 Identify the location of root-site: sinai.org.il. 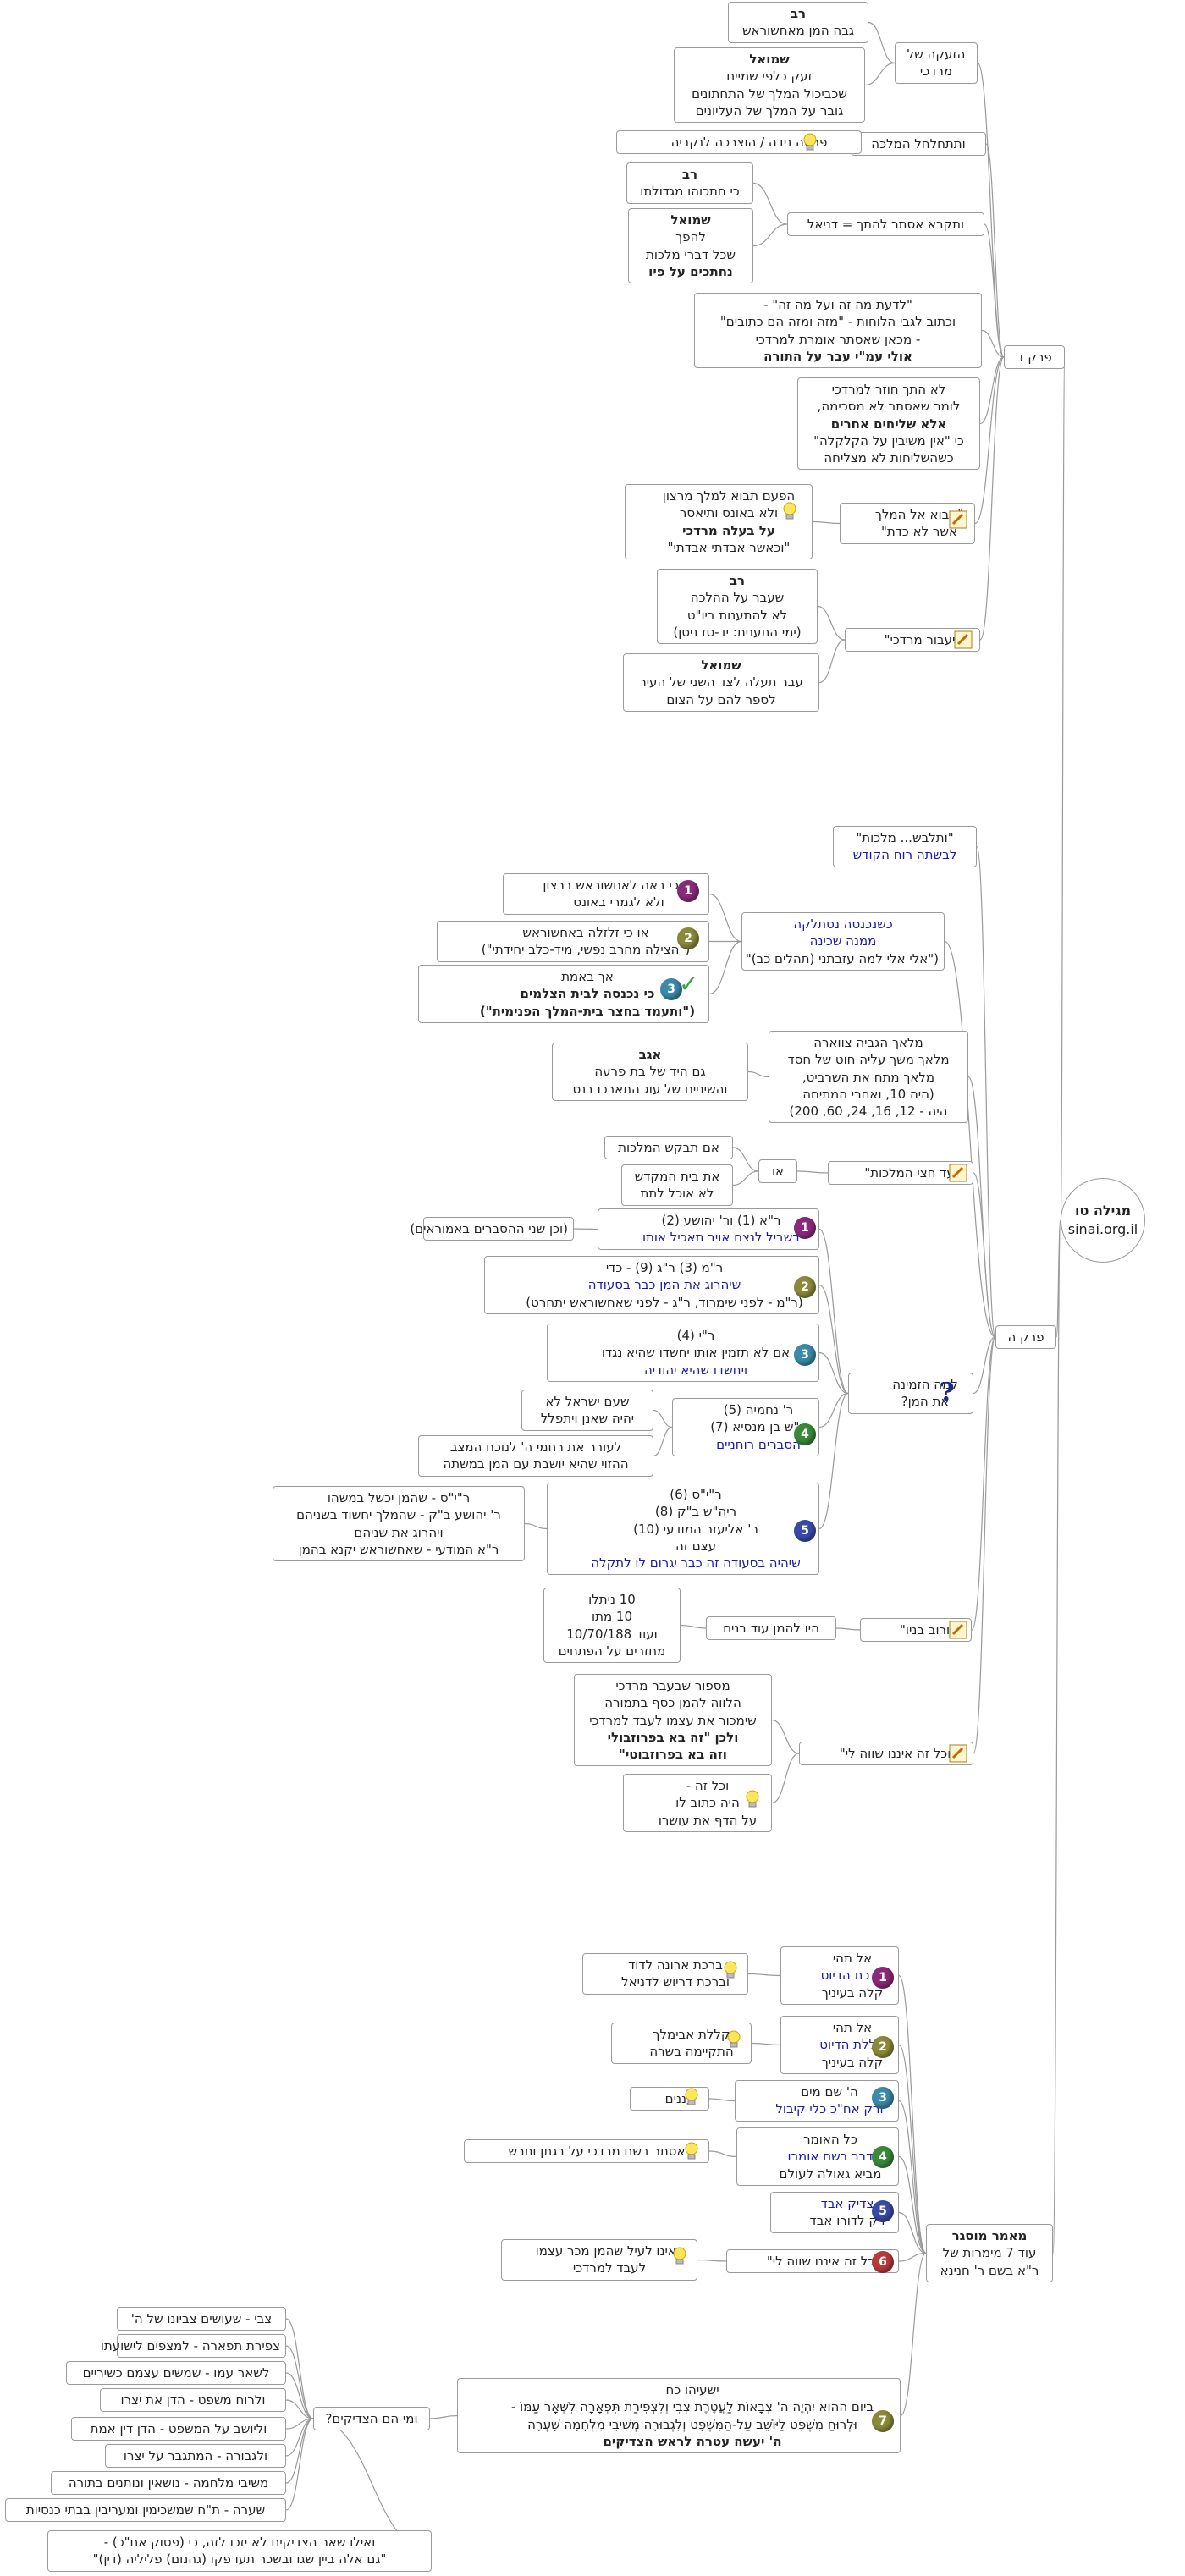
(1102, 1229).